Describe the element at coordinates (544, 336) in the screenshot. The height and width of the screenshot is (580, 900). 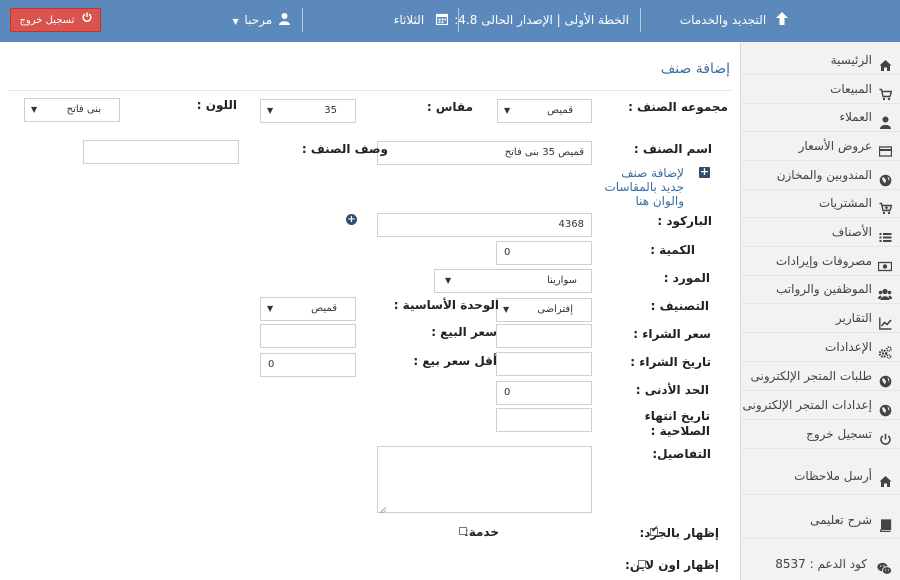
I see `buy-price-input` at that location.